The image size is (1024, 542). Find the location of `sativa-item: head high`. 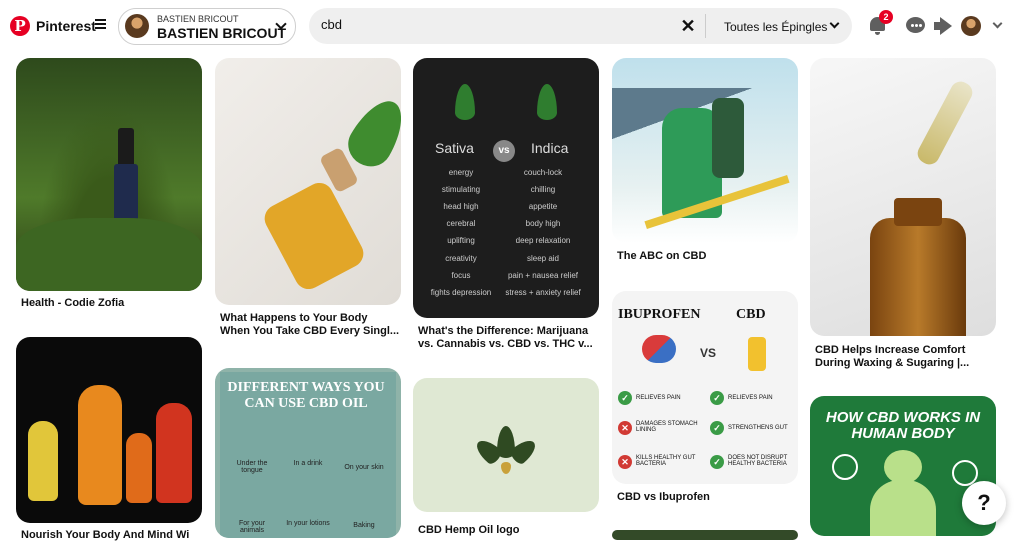

sativa-item: head high is located at coordinates (461, 206).